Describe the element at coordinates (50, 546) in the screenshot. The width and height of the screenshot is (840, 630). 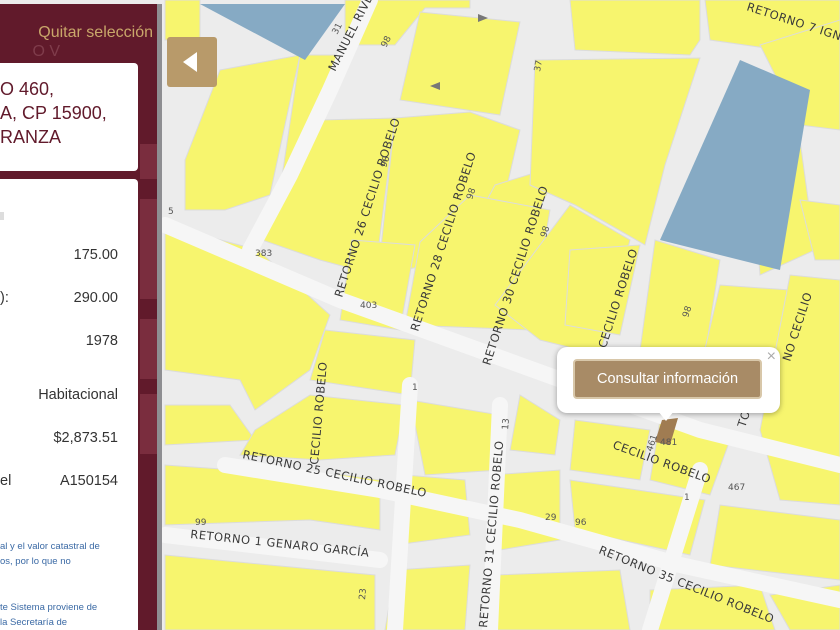
I see `note-line: al y el valor catastral de` at that location.